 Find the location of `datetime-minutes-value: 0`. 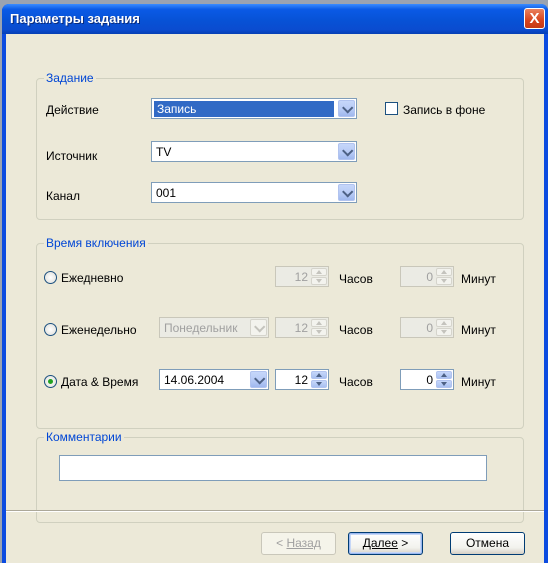

datetime-minutes-value: 0 is located at coordinates (429, 380).